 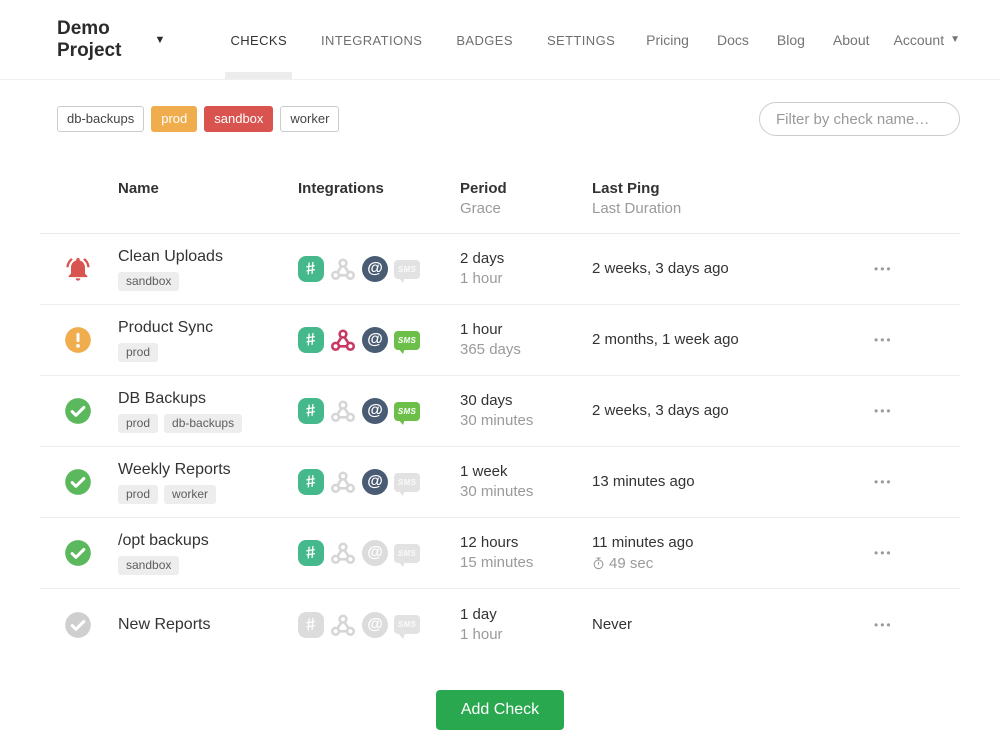 I want to click on account-label: Account, so click(x=919, y=39).